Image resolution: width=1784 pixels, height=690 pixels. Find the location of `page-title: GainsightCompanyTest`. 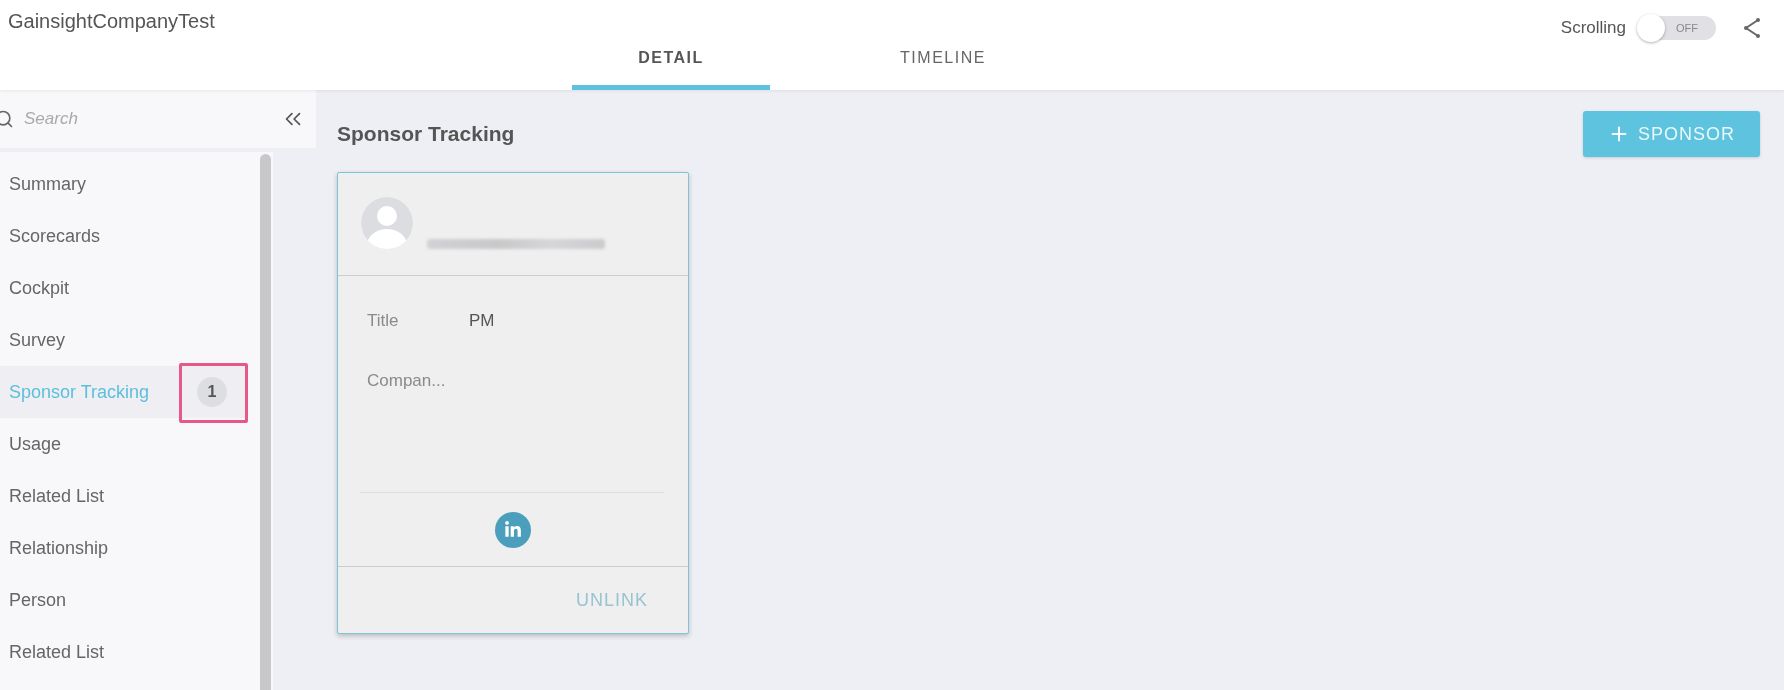

page-title: GainsightCompanyTest is located at coordinates (111, 21).